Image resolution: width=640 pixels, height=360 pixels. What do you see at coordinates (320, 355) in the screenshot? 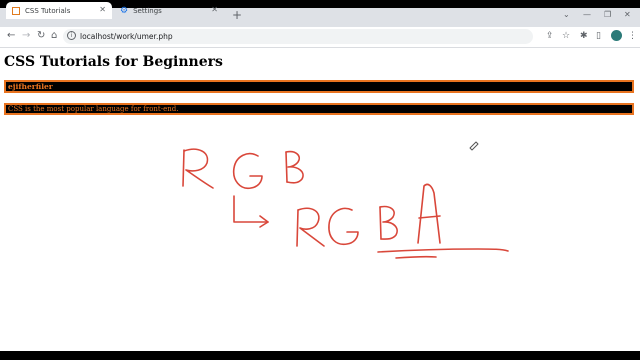
I see `letterbox-bottom` at bounding box center [320, 355].